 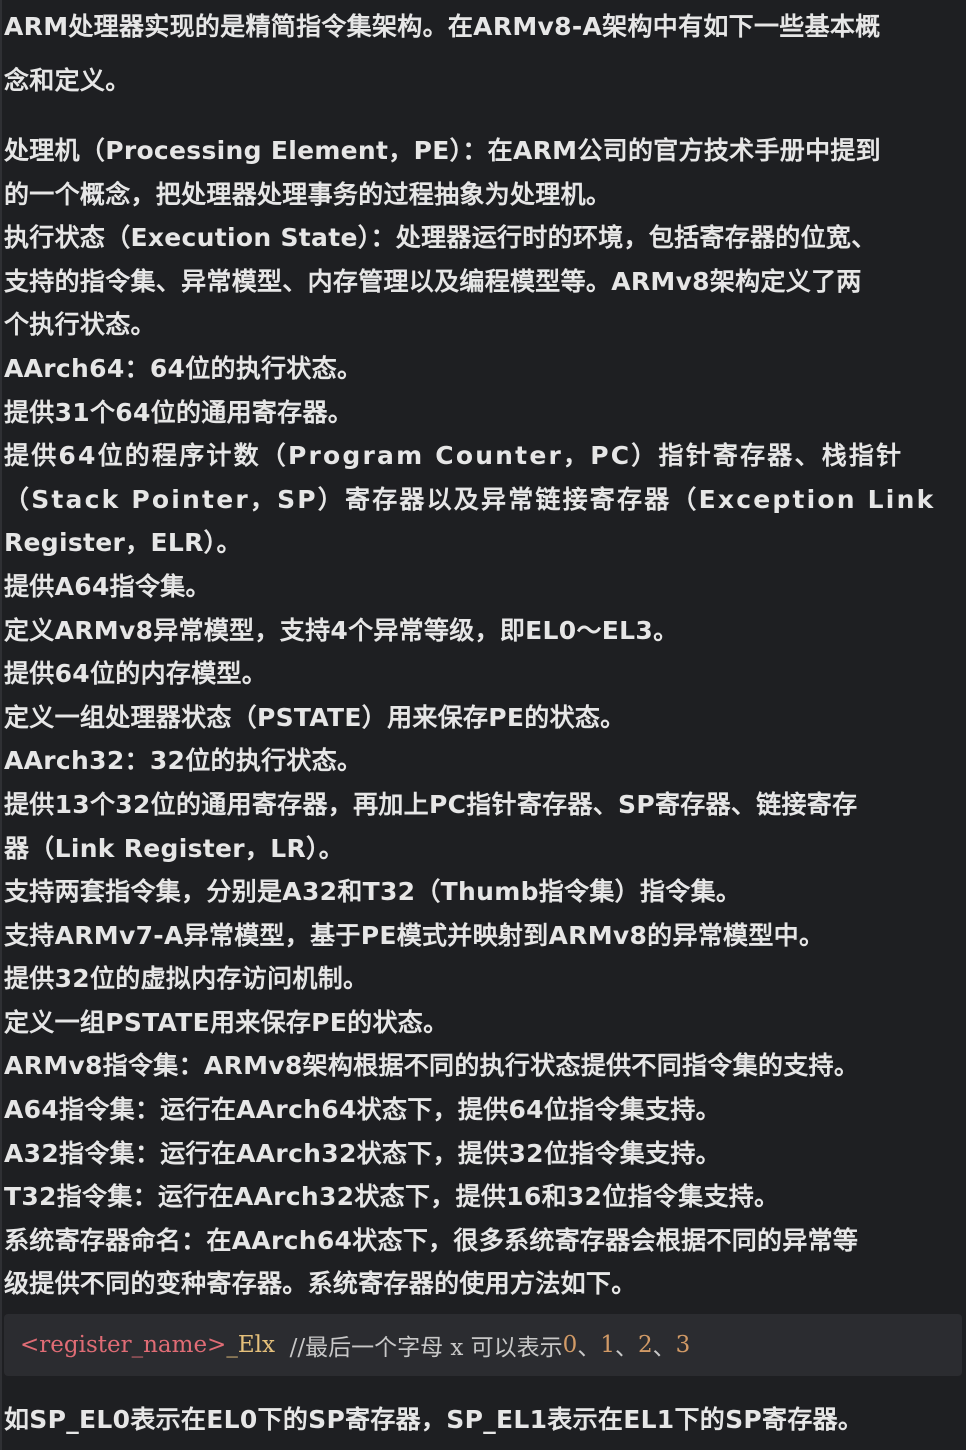 I want to click on text-line: AArch32：32位的执行状态。, so click(x=183, y=761).